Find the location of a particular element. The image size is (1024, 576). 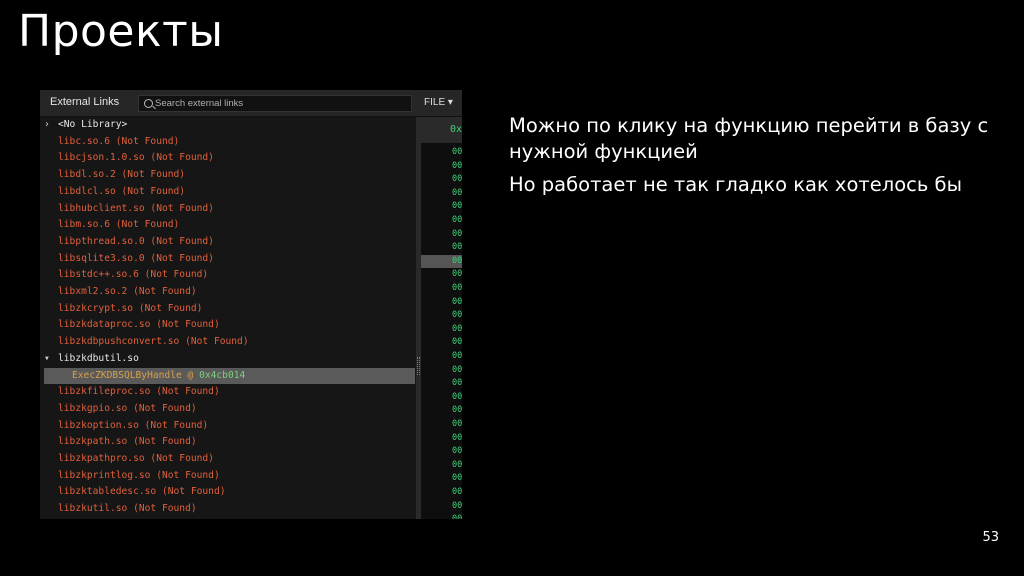

chevron-right-icon: › is located at coordinates (51, 125).